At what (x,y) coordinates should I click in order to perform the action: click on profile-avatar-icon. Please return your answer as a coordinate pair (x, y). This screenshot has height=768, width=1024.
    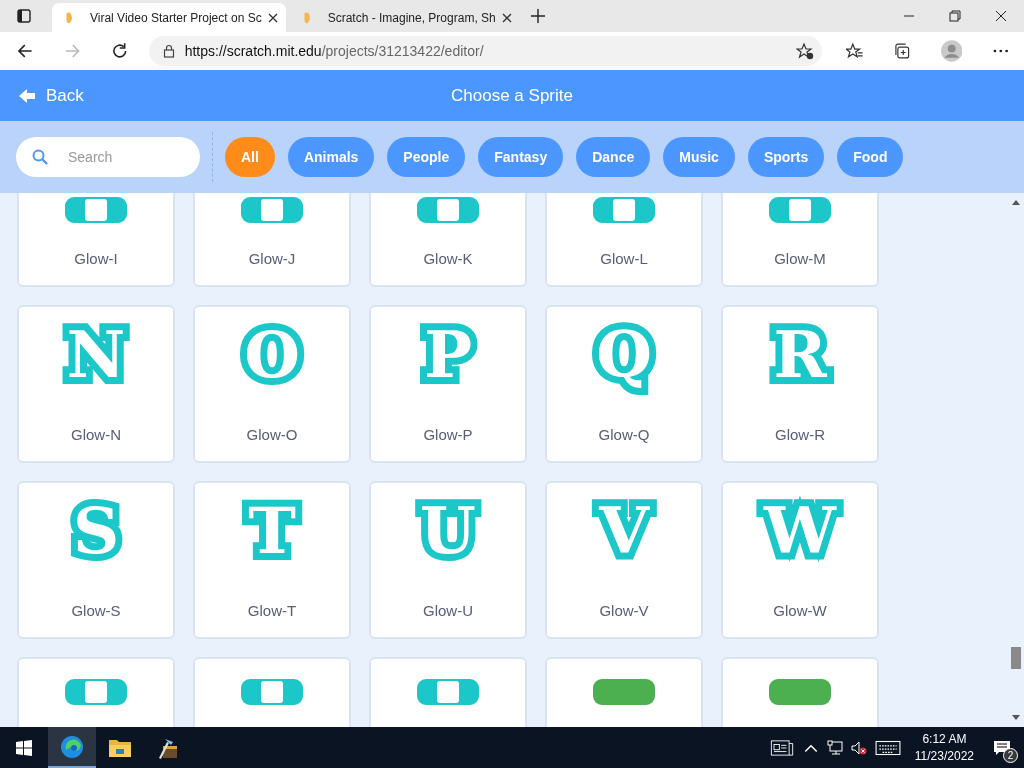
    Looking at the image, I should click on (952, 51).